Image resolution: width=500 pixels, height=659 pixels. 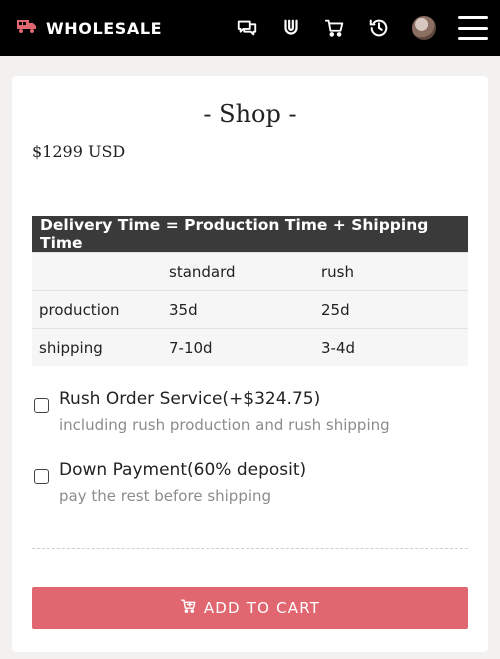 I want to click on table-row: standard rush, so click(x=250, y=271).